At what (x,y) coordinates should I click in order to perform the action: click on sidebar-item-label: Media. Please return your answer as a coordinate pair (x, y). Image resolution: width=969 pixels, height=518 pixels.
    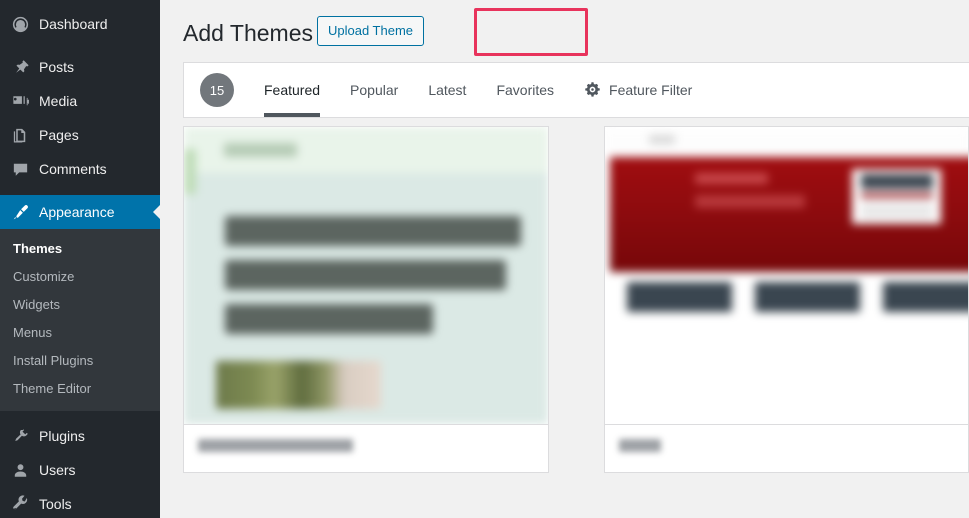
    Looking at the image, I should click on (58, 101).